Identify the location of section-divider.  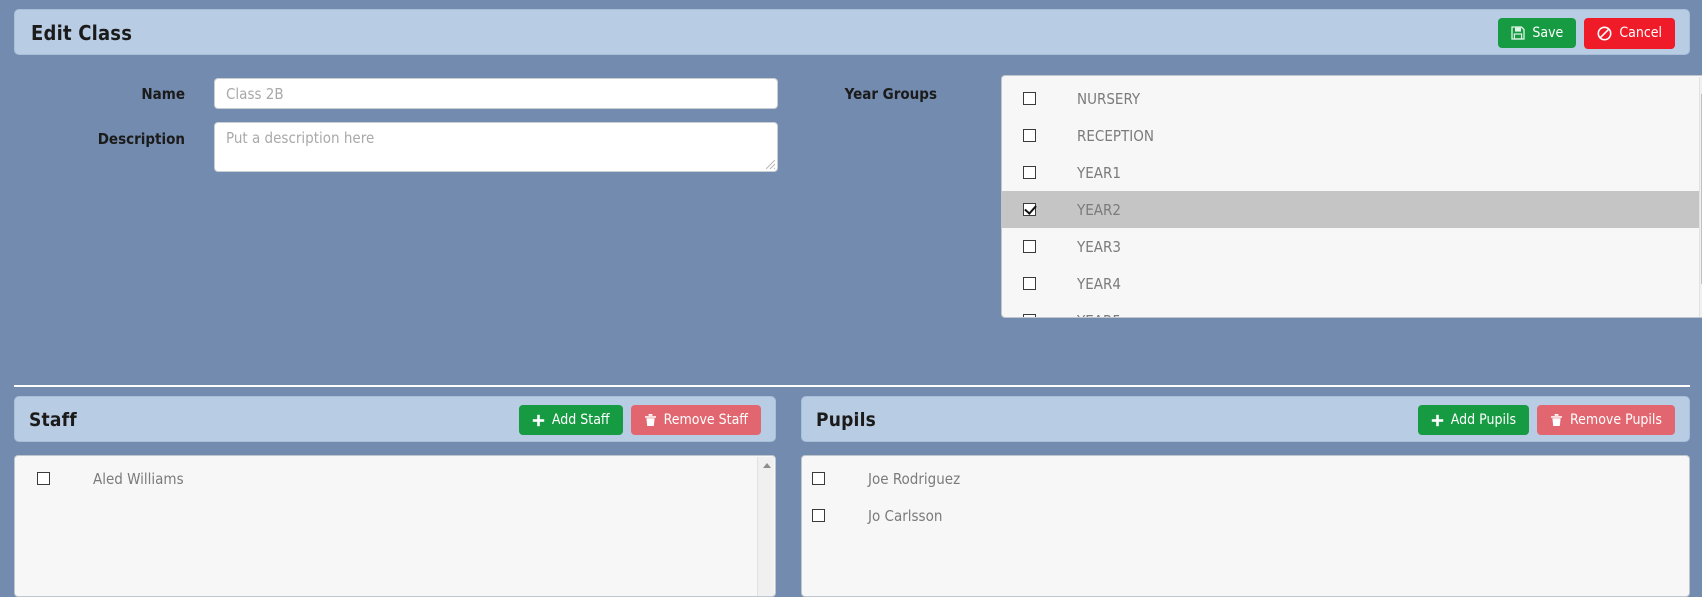
(852, 386).